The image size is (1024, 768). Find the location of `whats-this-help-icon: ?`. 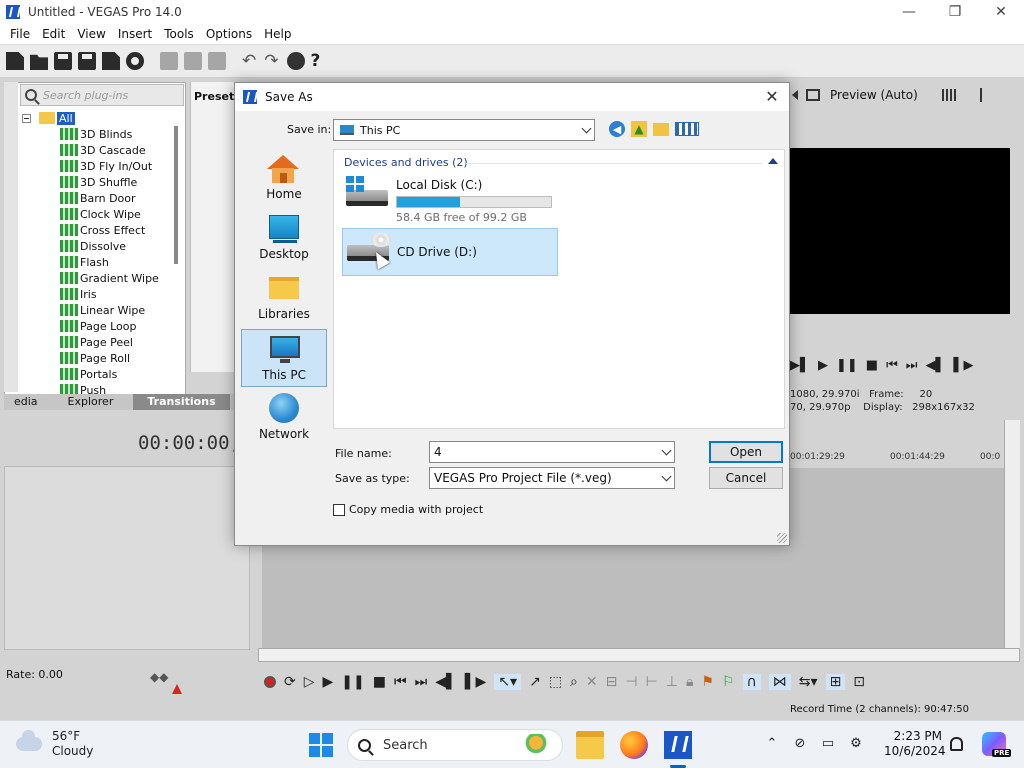

whats-this-help-icon: ? is located at coordinates (316, 61).